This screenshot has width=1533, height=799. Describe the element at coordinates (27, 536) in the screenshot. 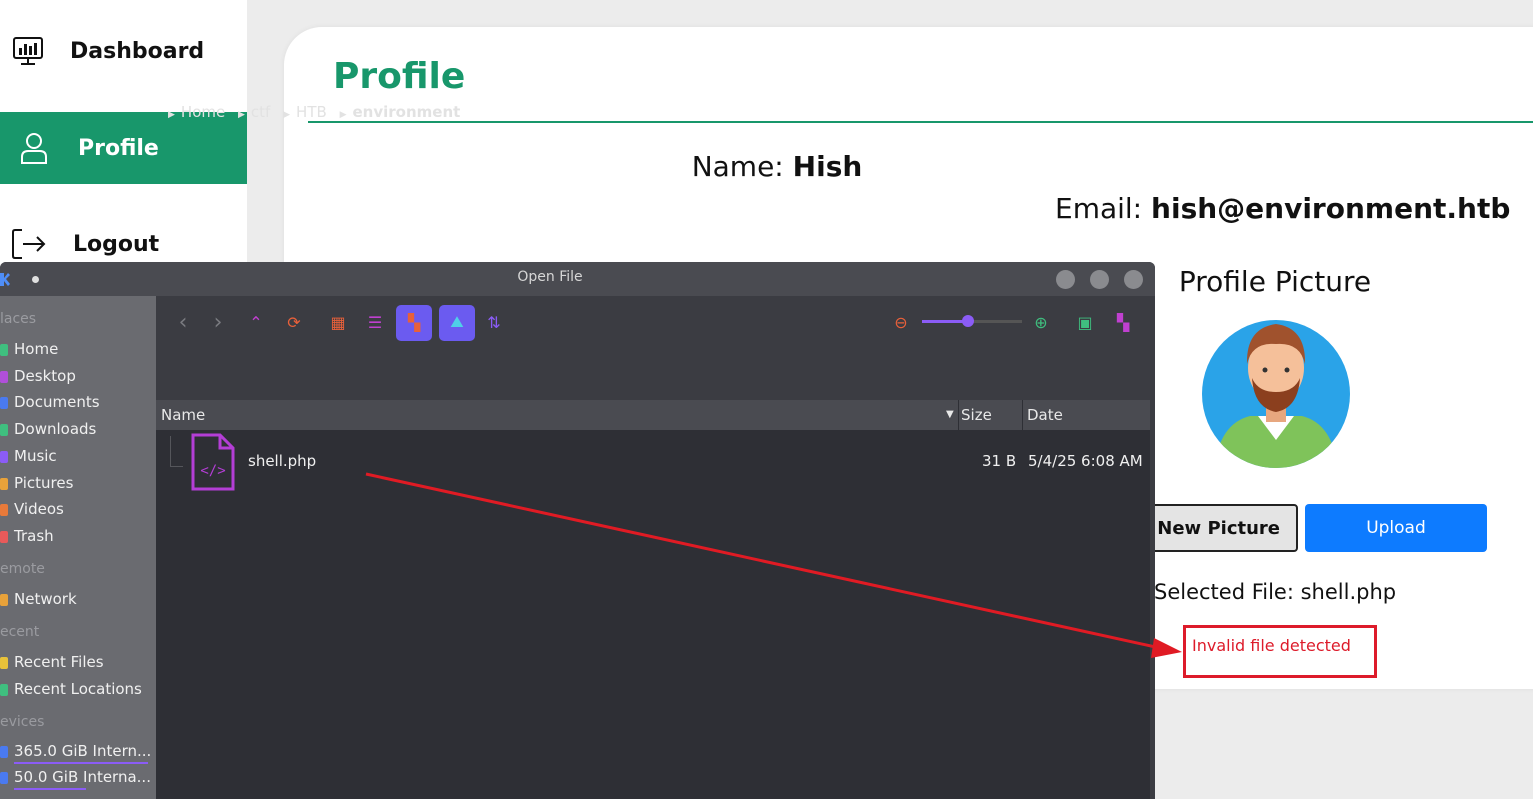

I see `place-trash: Trash` at that location.